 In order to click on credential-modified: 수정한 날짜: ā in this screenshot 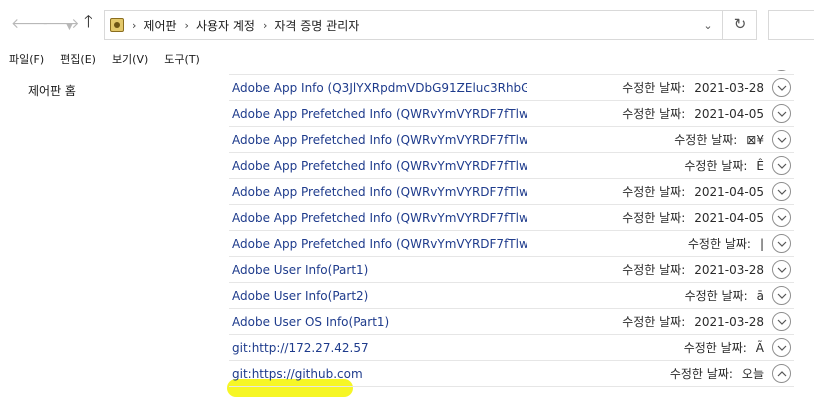, I will do `click(724, 296)`.